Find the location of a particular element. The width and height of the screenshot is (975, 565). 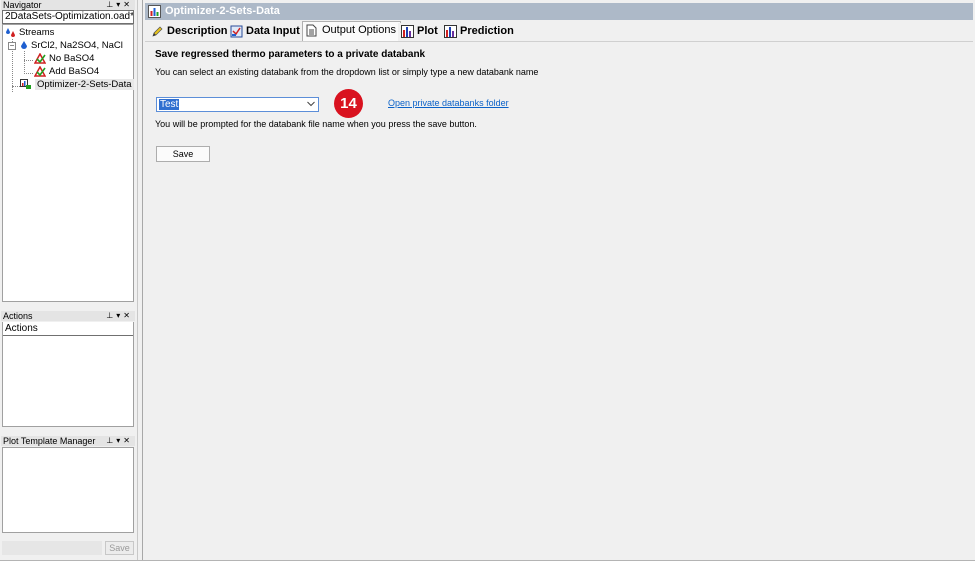

tab-label: Output Options is located at coordinates (359, 30).